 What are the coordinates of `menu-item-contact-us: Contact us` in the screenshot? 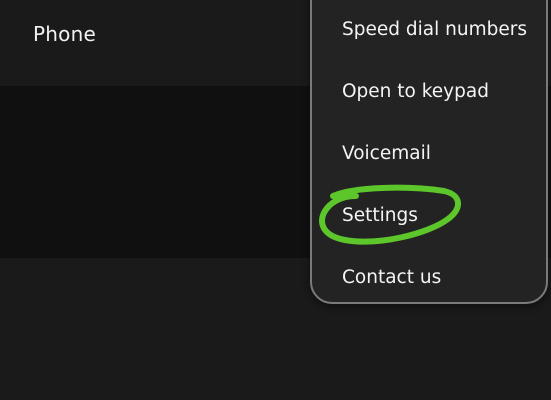 It's located at (442, 278).